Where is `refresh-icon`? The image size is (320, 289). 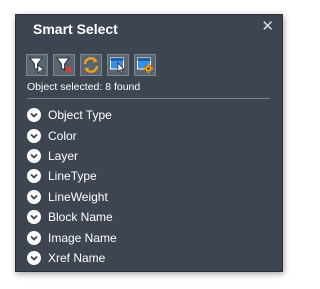 refresh-icon is located at coordinates (91, 65).